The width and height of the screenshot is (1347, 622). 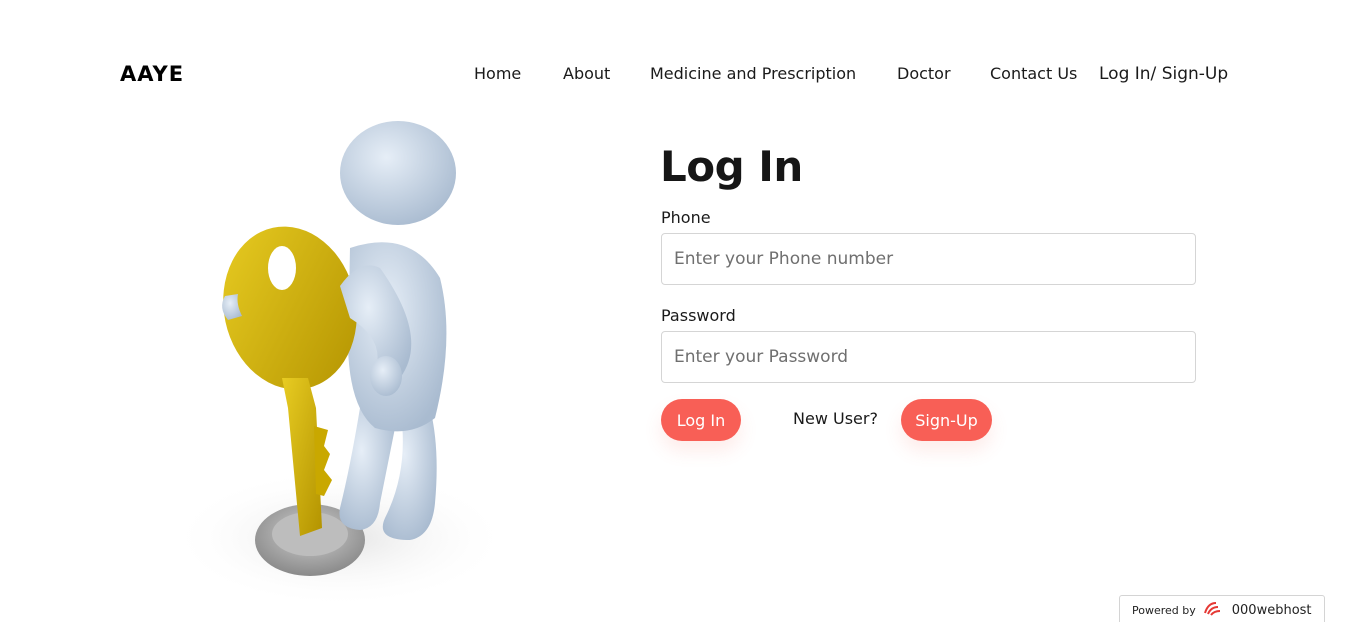 What do you see at coordinates (698, 315) in the screenshot?
I see `password-label: Password` at bounding box center [698, 315].